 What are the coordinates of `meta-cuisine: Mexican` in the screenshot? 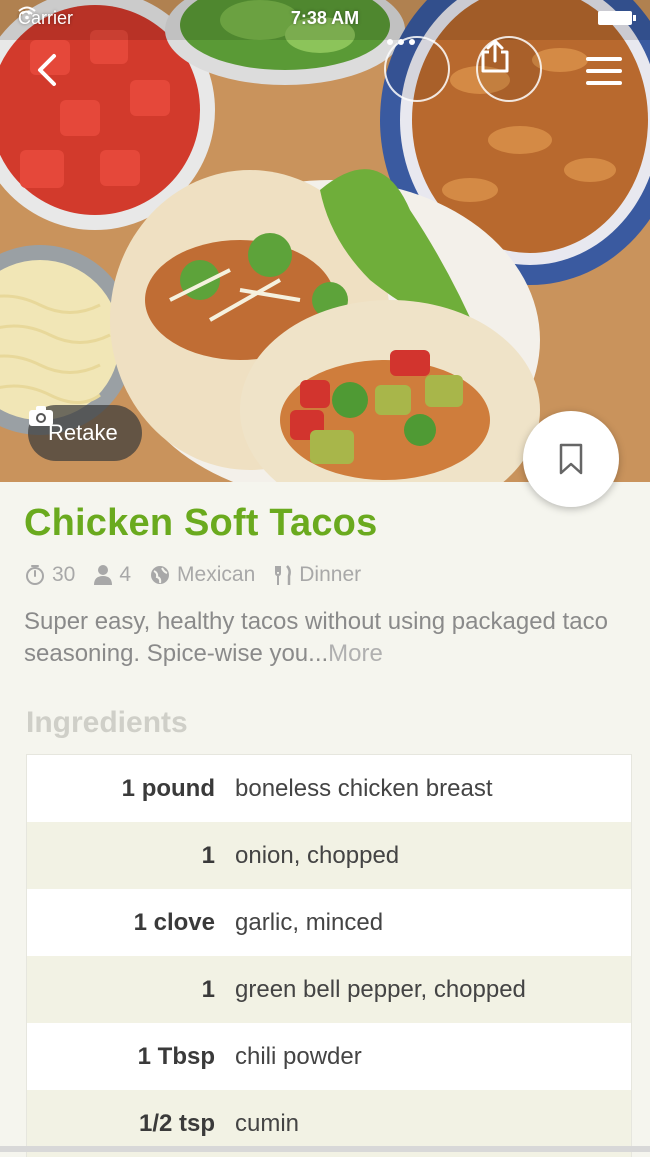 It's located at (202, 575).